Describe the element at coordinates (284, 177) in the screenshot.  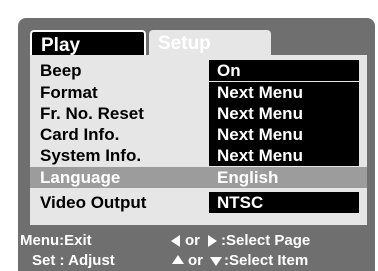
I see `menu-item-value: English` at that location.